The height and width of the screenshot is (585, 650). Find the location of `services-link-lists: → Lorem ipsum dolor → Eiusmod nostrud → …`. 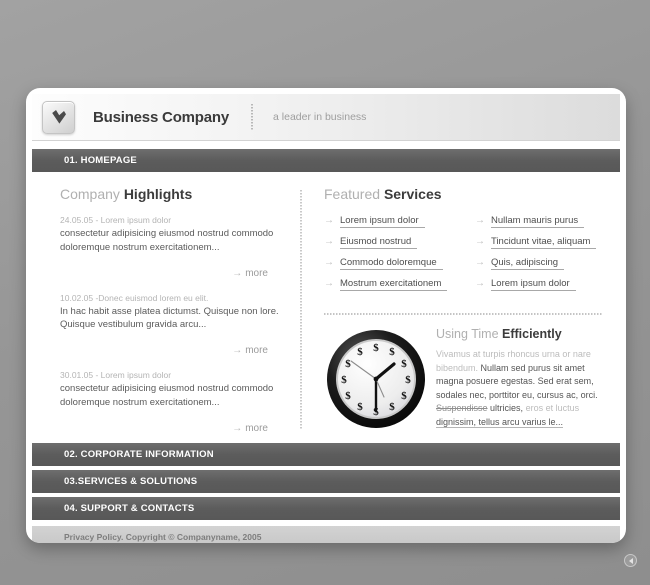

services-link-lists: → Lorem ipsum dolor → Eiusmod nostrud → … is located at coordinates (463, 257).